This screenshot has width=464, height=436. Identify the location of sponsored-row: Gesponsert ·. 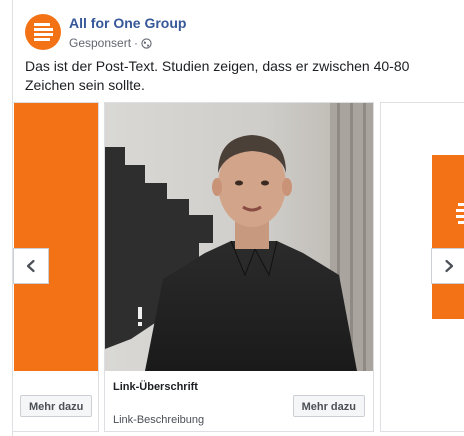
(110, 43).